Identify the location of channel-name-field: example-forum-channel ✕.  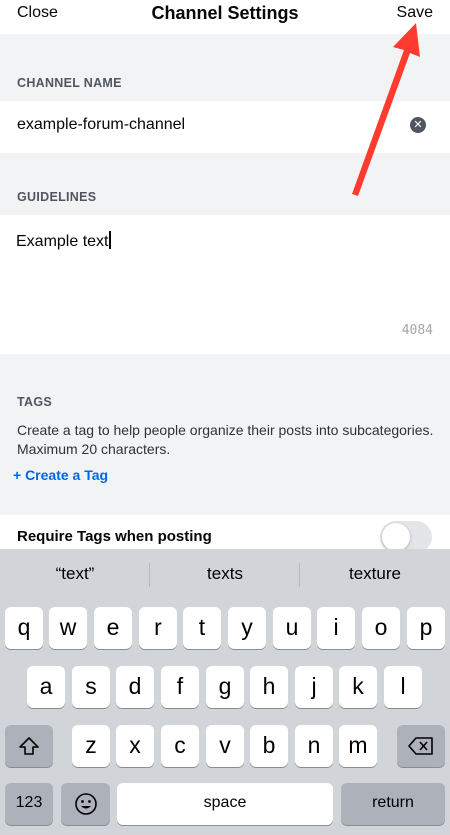
(225, 127).